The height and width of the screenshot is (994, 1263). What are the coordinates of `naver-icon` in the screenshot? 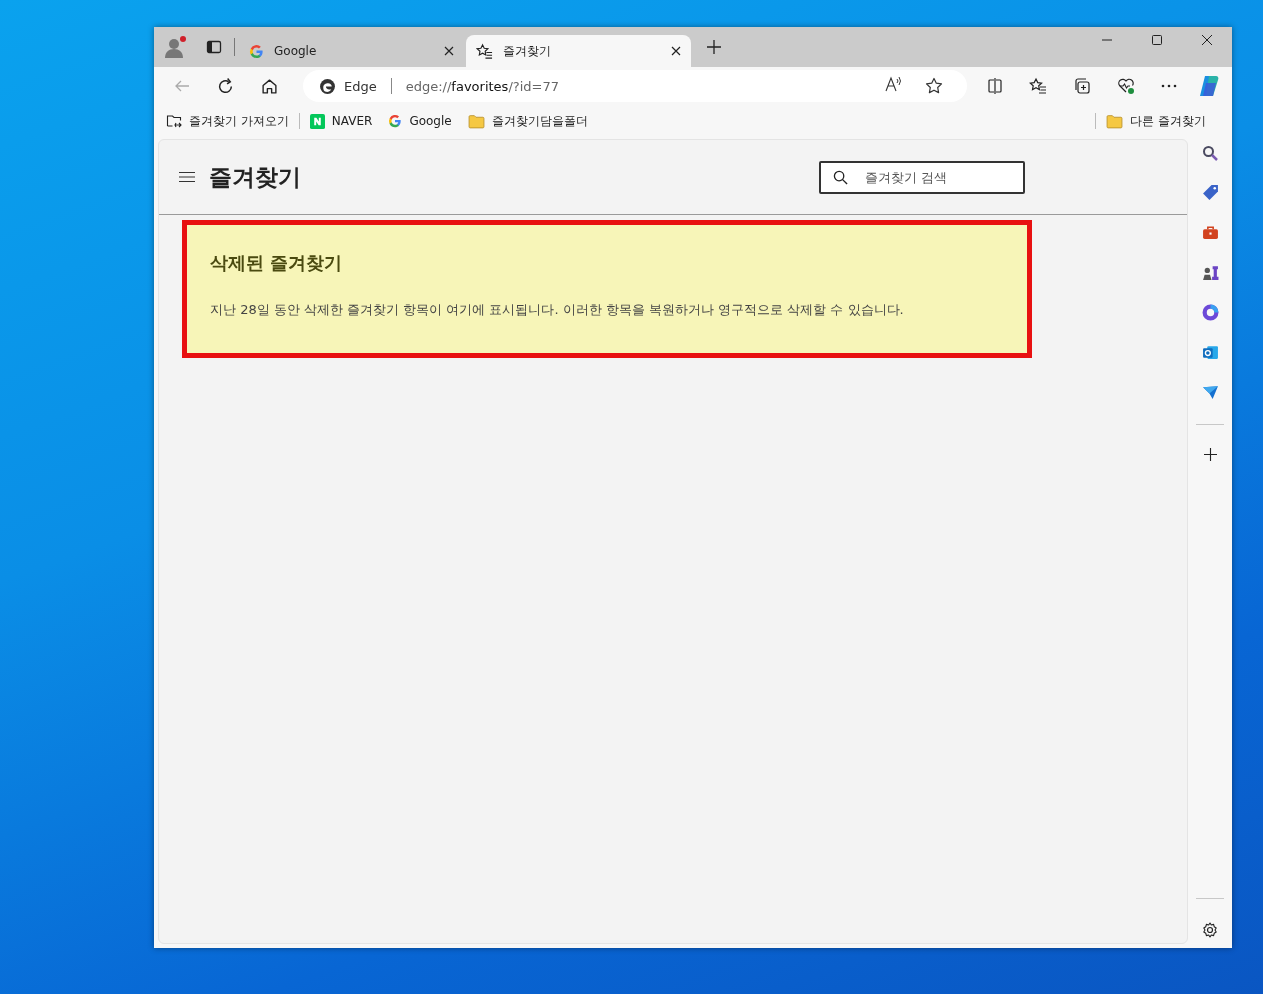 It's located at (317, 121).